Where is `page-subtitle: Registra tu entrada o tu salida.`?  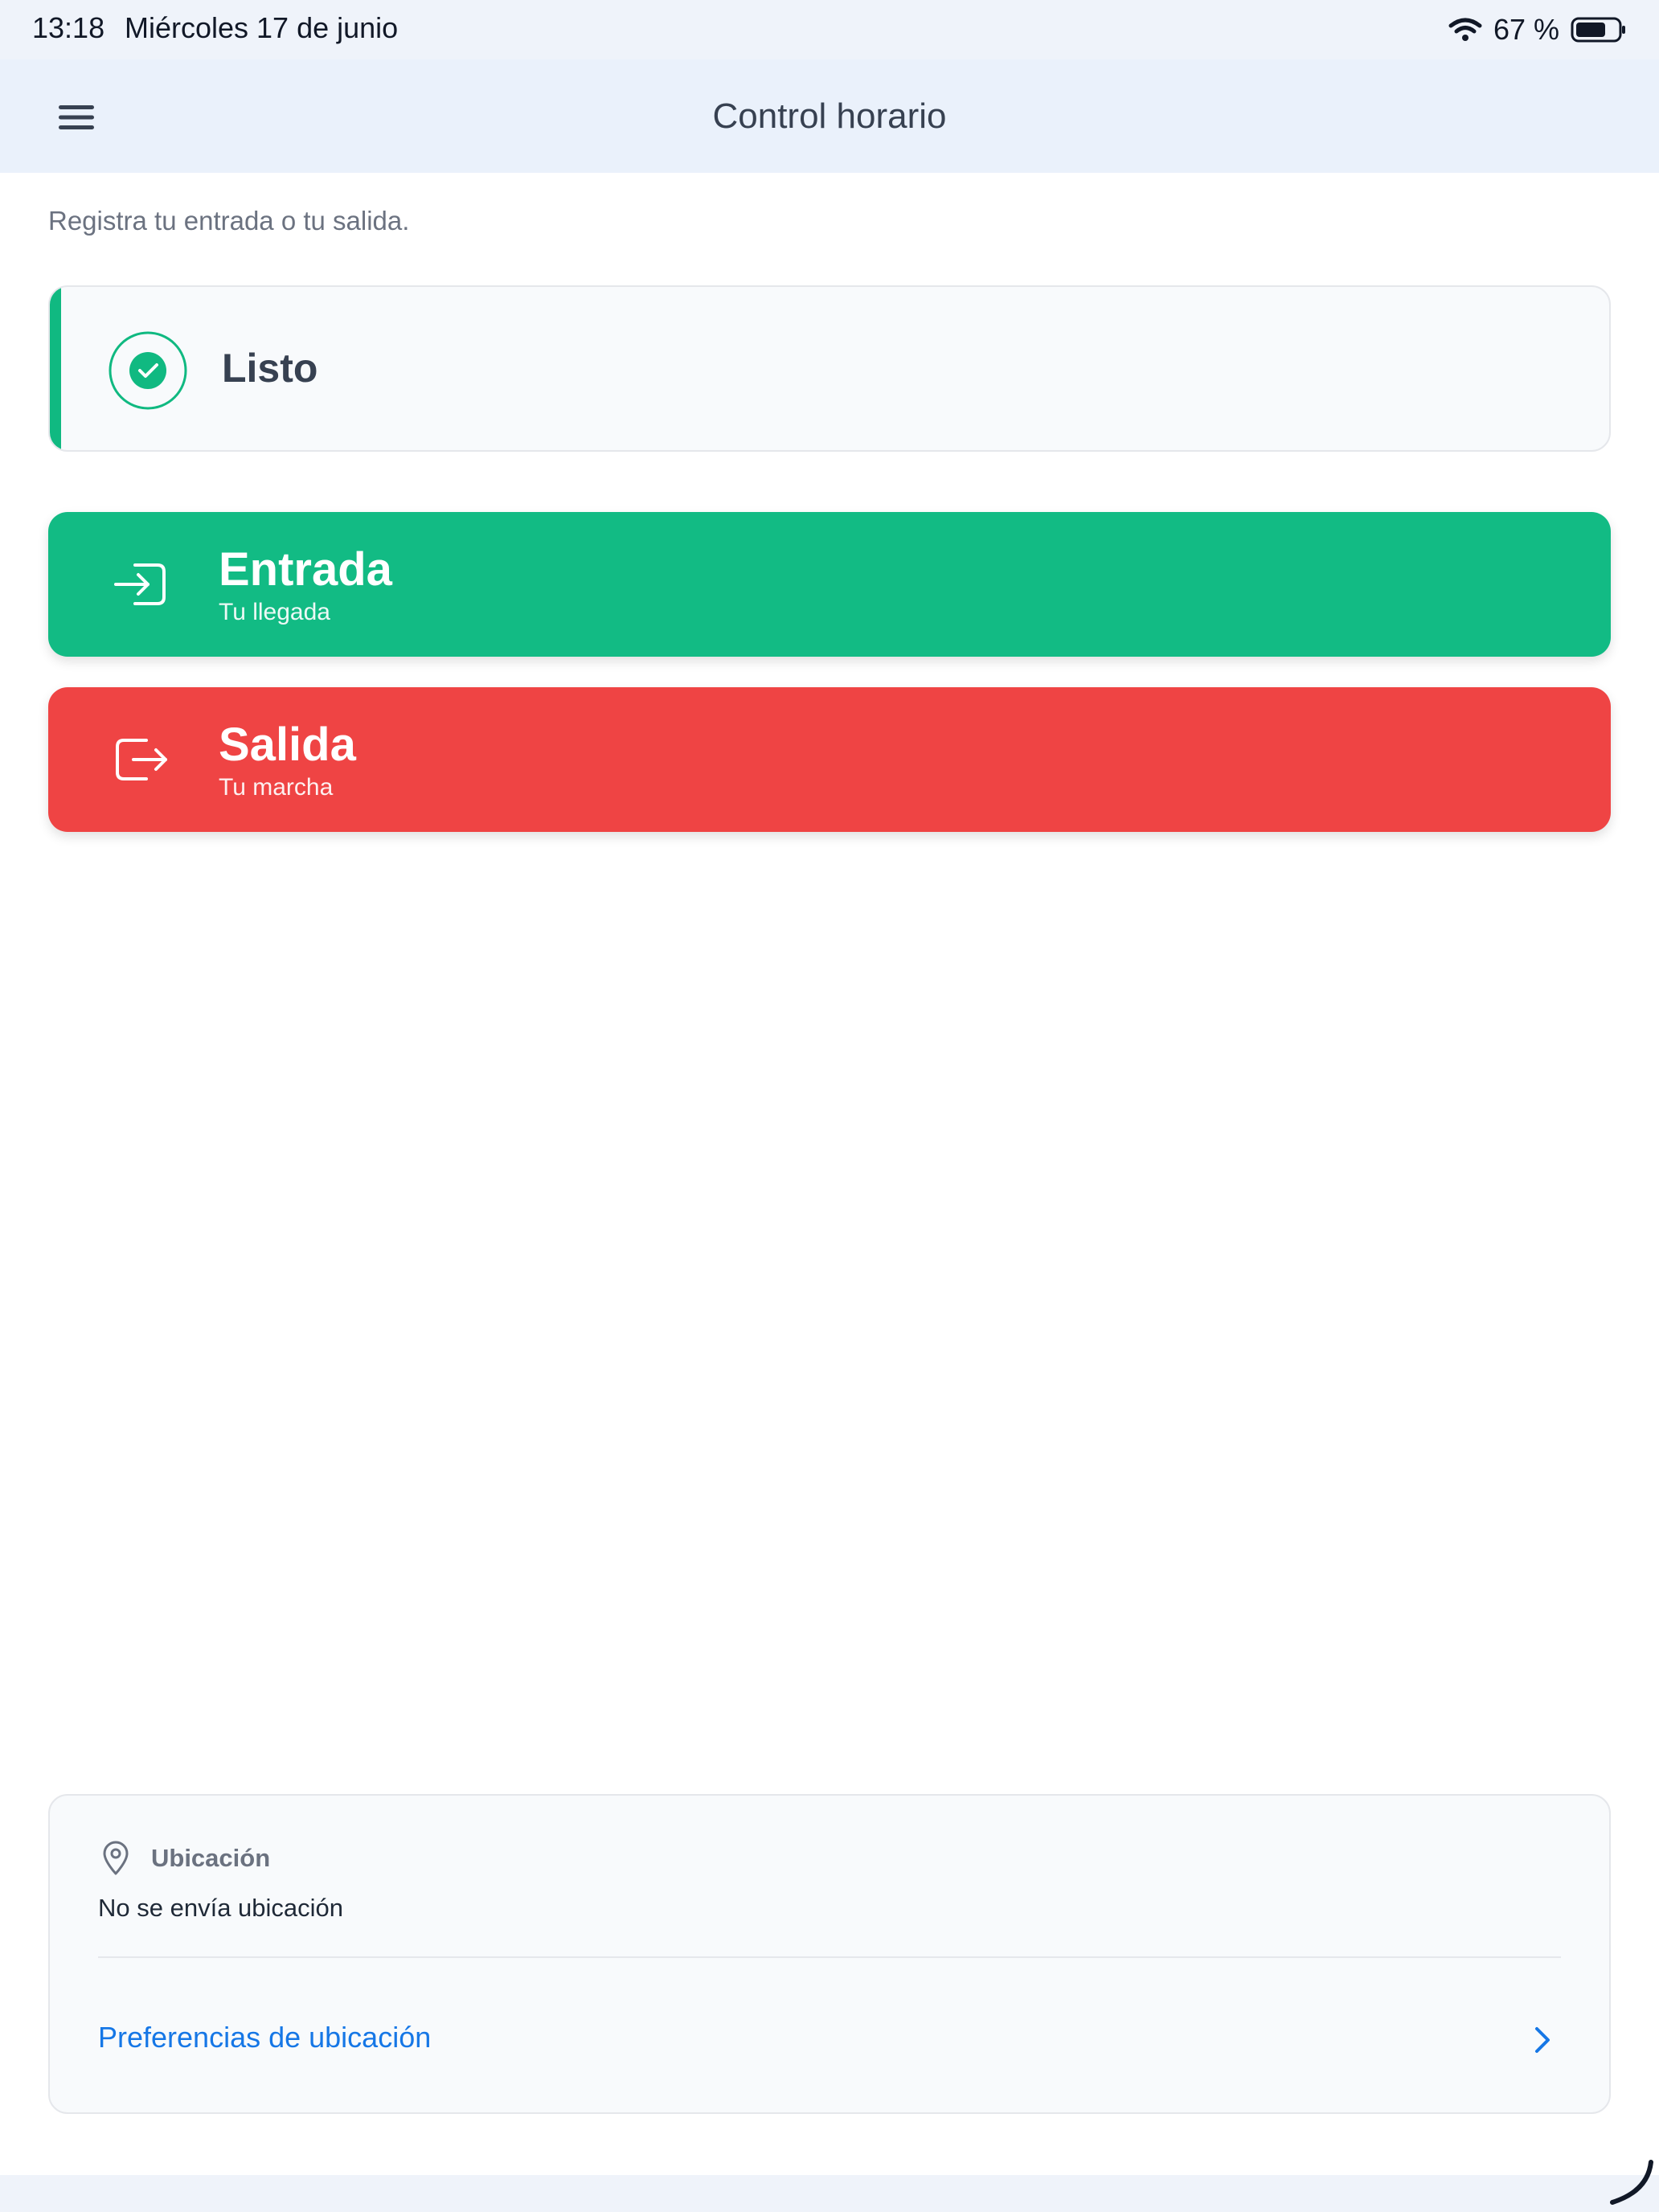 page-subtitle: Registra tu entrada o tu salida. is located at coordinates (229, 221).